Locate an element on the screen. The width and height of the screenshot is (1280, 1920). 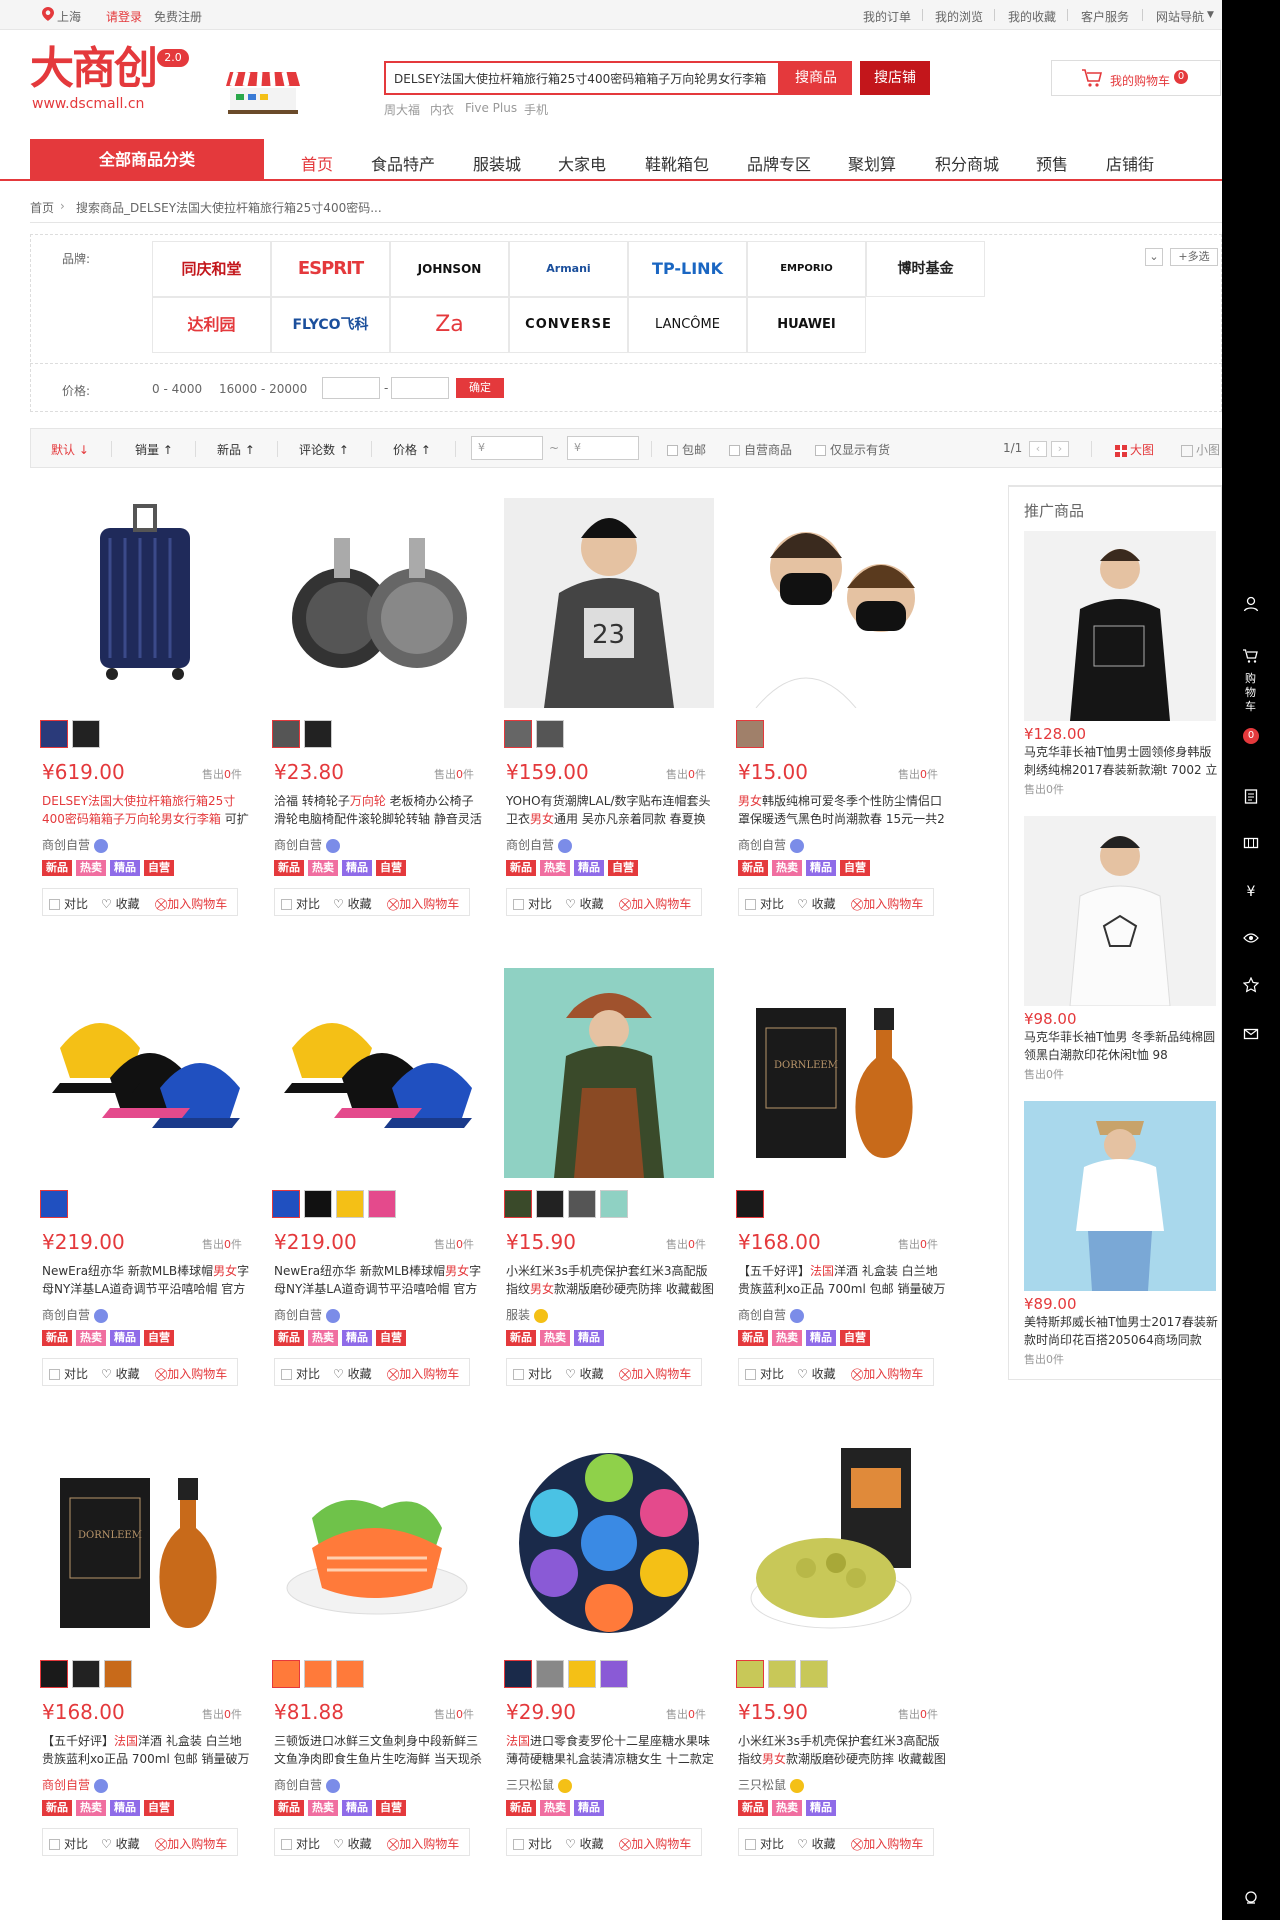
sort-new: 新品 ↑ is located at coordinates (236, 449).